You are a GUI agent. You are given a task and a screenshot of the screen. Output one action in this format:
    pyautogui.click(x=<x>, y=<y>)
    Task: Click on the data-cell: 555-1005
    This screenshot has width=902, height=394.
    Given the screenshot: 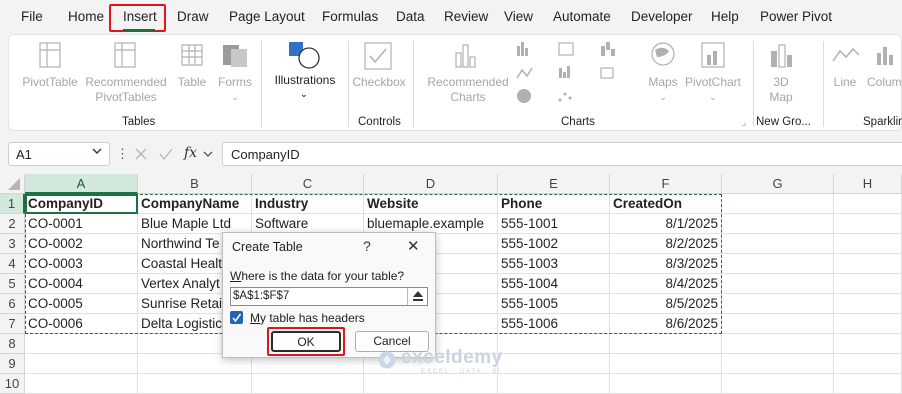 What is the action you would take?
    pyautogui.click(x=554, y=304)
    